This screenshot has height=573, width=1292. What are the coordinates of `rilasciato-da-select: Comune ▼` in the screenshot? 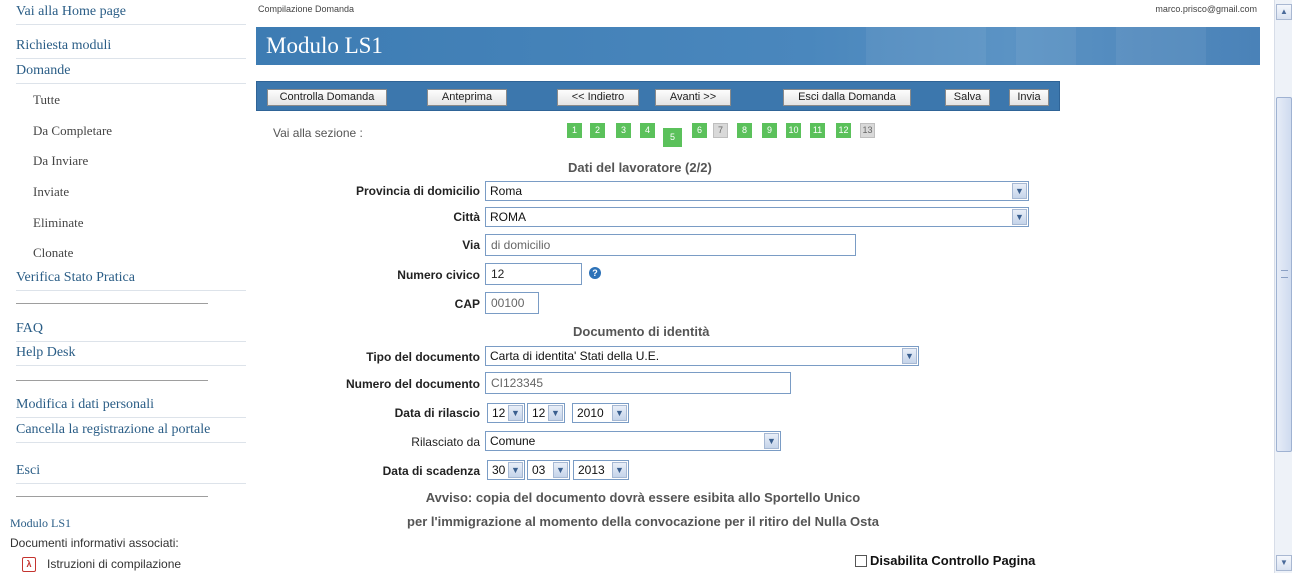 It's located at (633, 441).